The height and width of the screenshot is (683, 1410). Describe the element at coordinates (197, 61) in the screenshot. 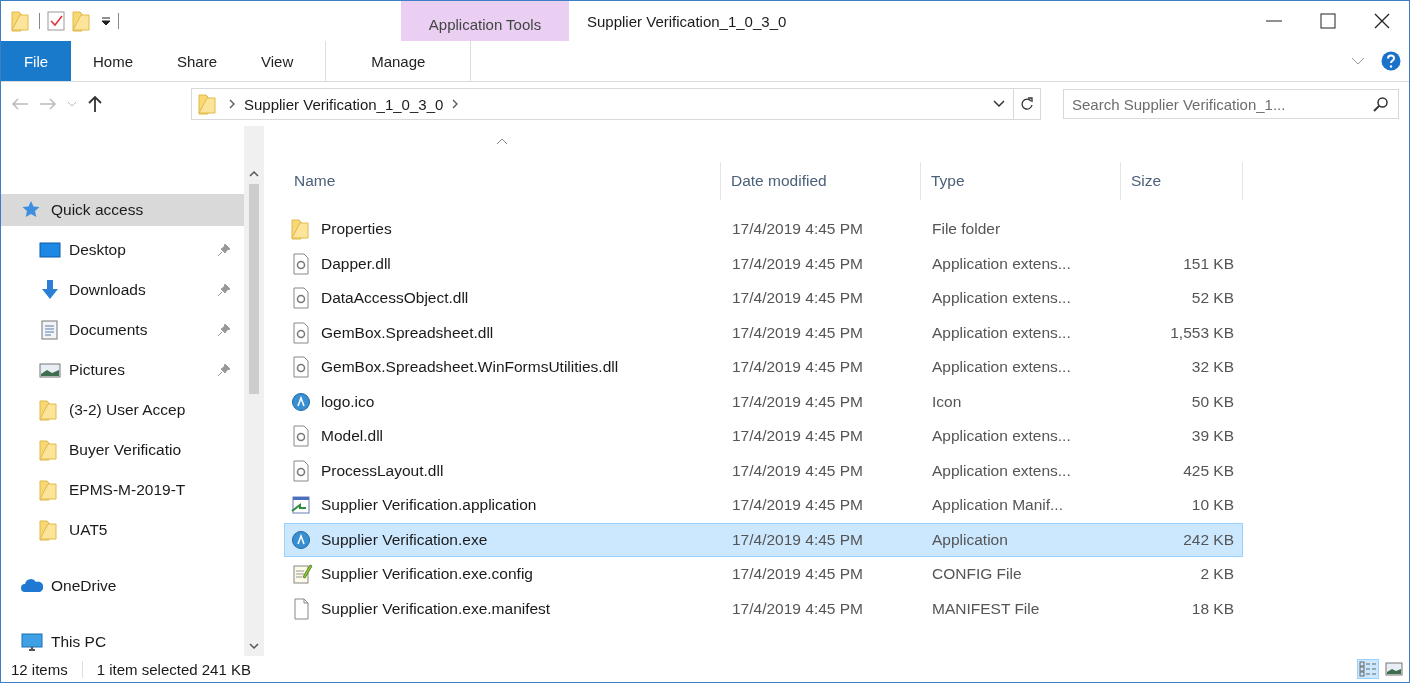

I see `ribbon-tab: Share` at that location.